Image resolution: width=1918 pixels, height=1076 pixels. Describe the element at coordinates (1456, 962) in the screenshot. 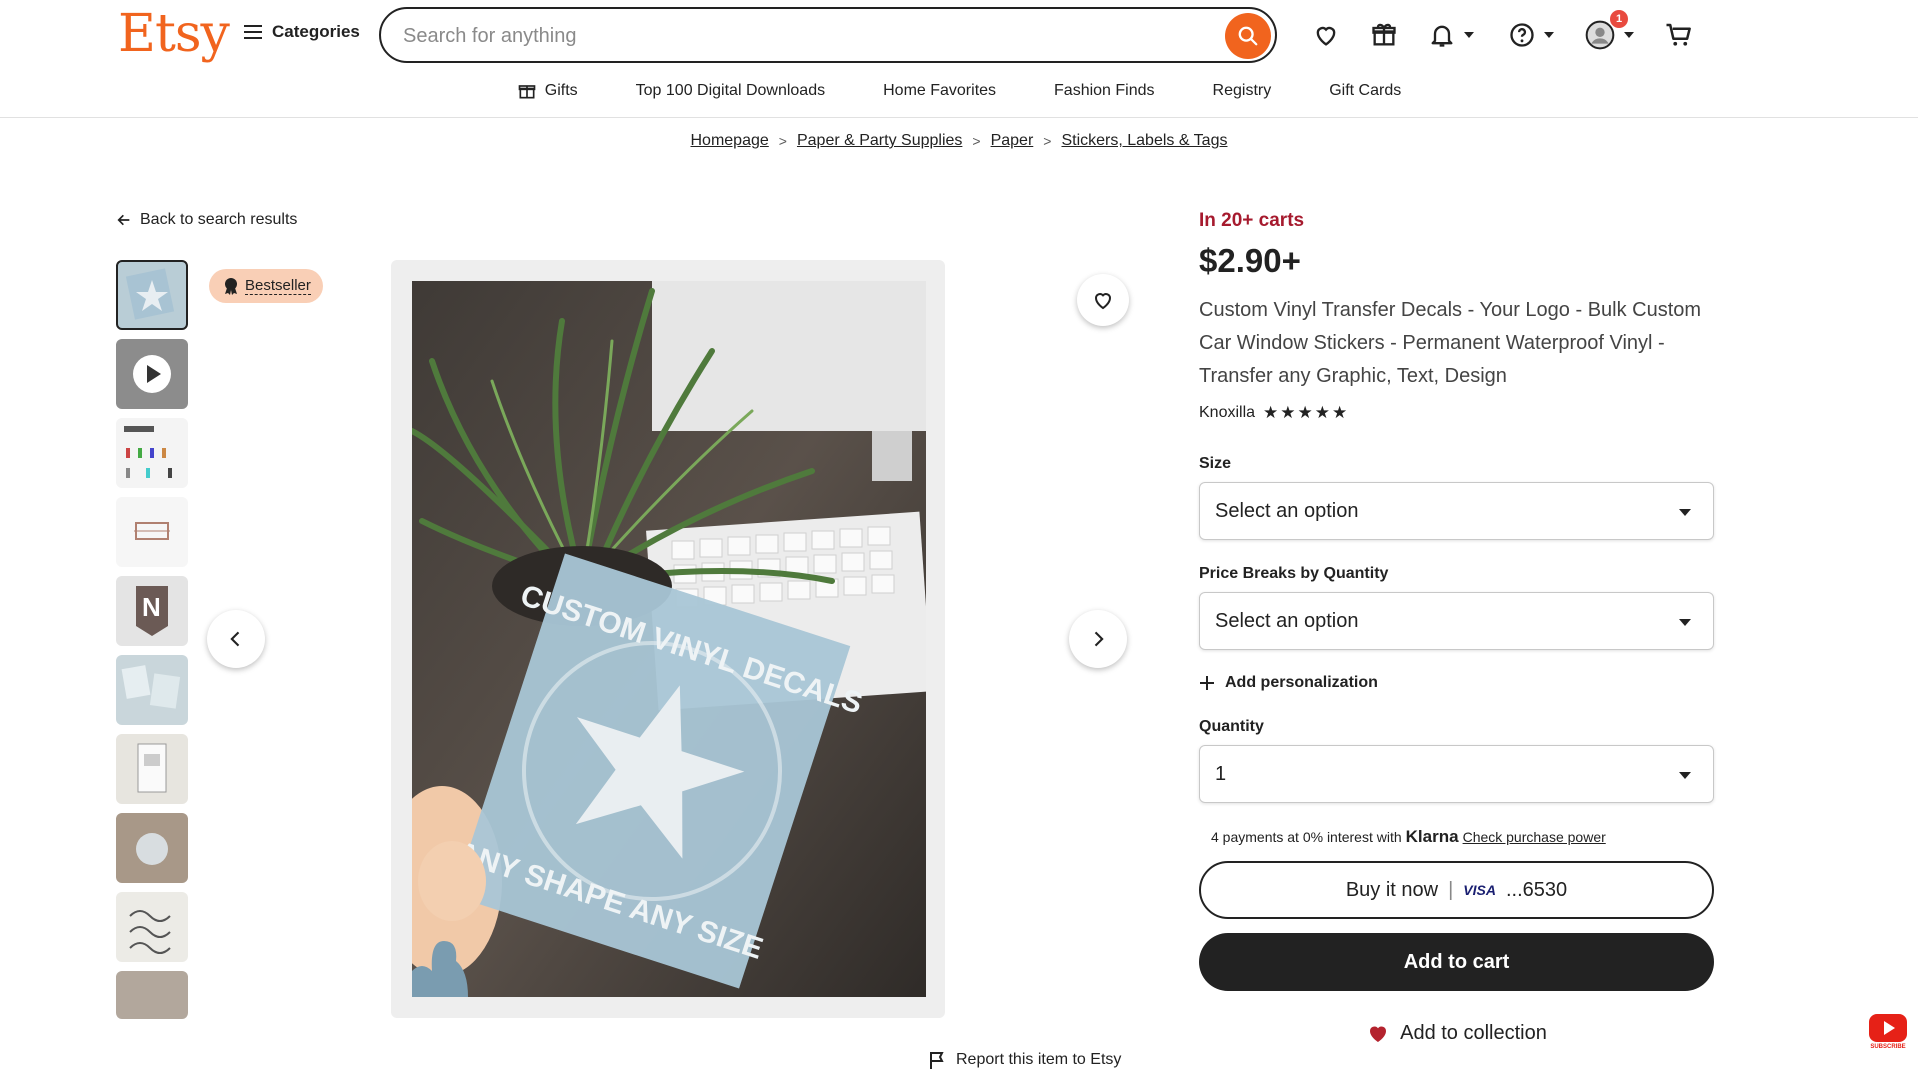

I see `add-to-cart-button: Add to cart` at that location.